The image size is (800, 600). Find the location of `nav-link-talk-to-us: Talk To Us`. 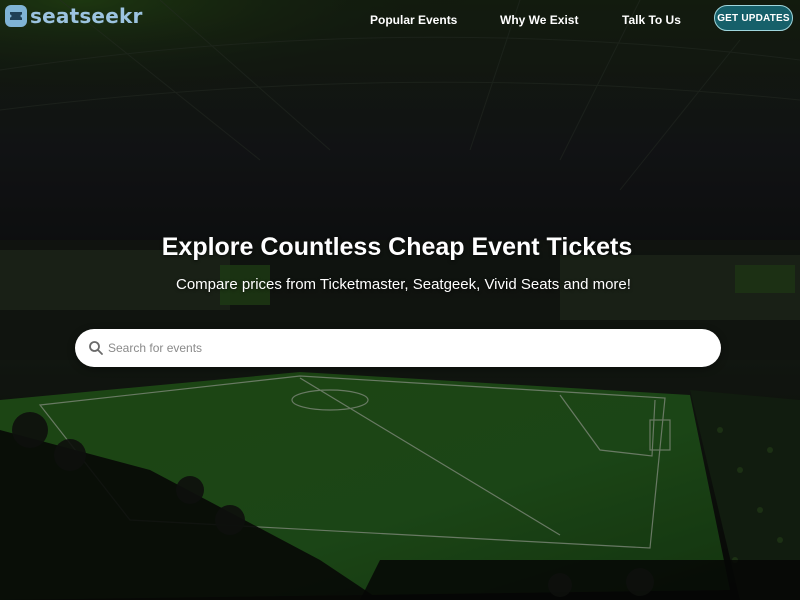

nav-link-talk-to-us: Talk To Us is located at coordinates (651, 20).